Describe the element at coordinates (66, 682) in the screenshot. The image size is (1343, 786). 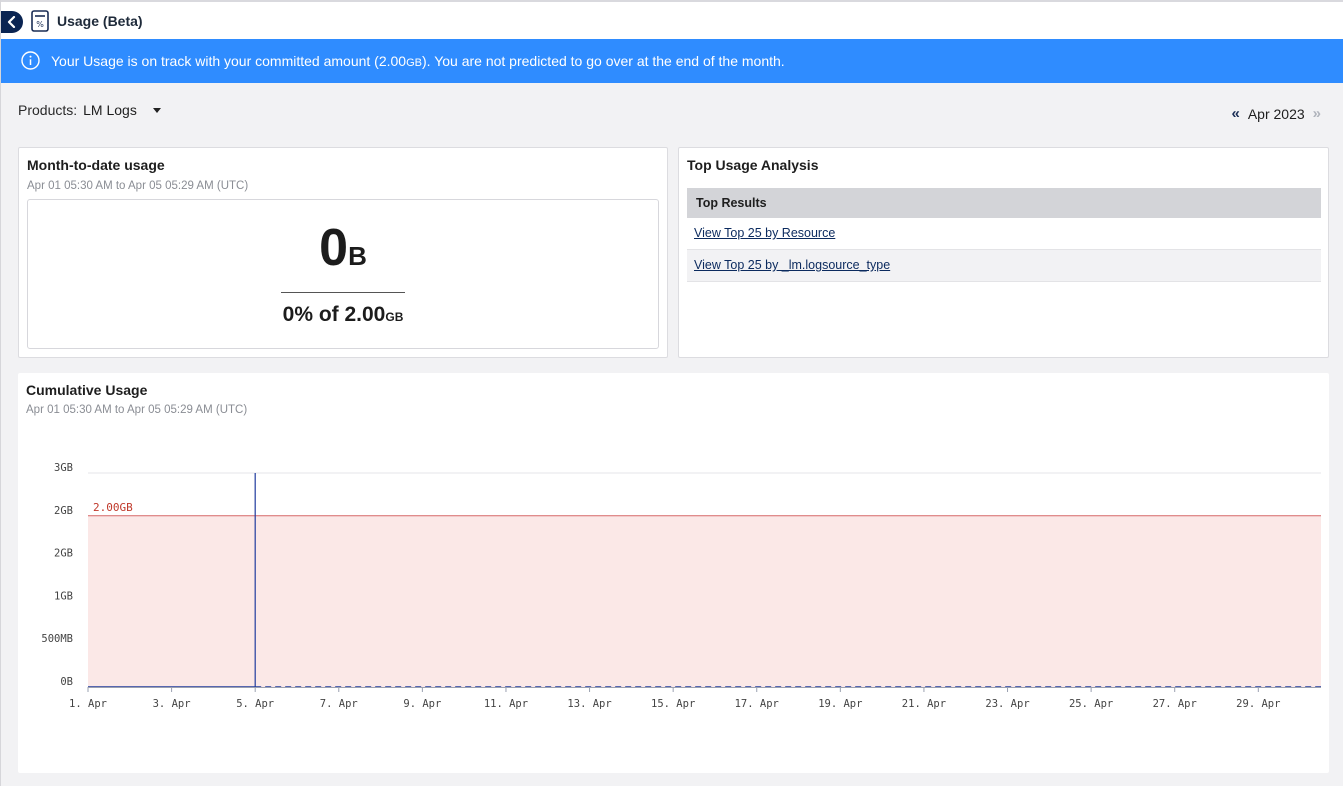
I see `y-tick-label: 0B` at that location.